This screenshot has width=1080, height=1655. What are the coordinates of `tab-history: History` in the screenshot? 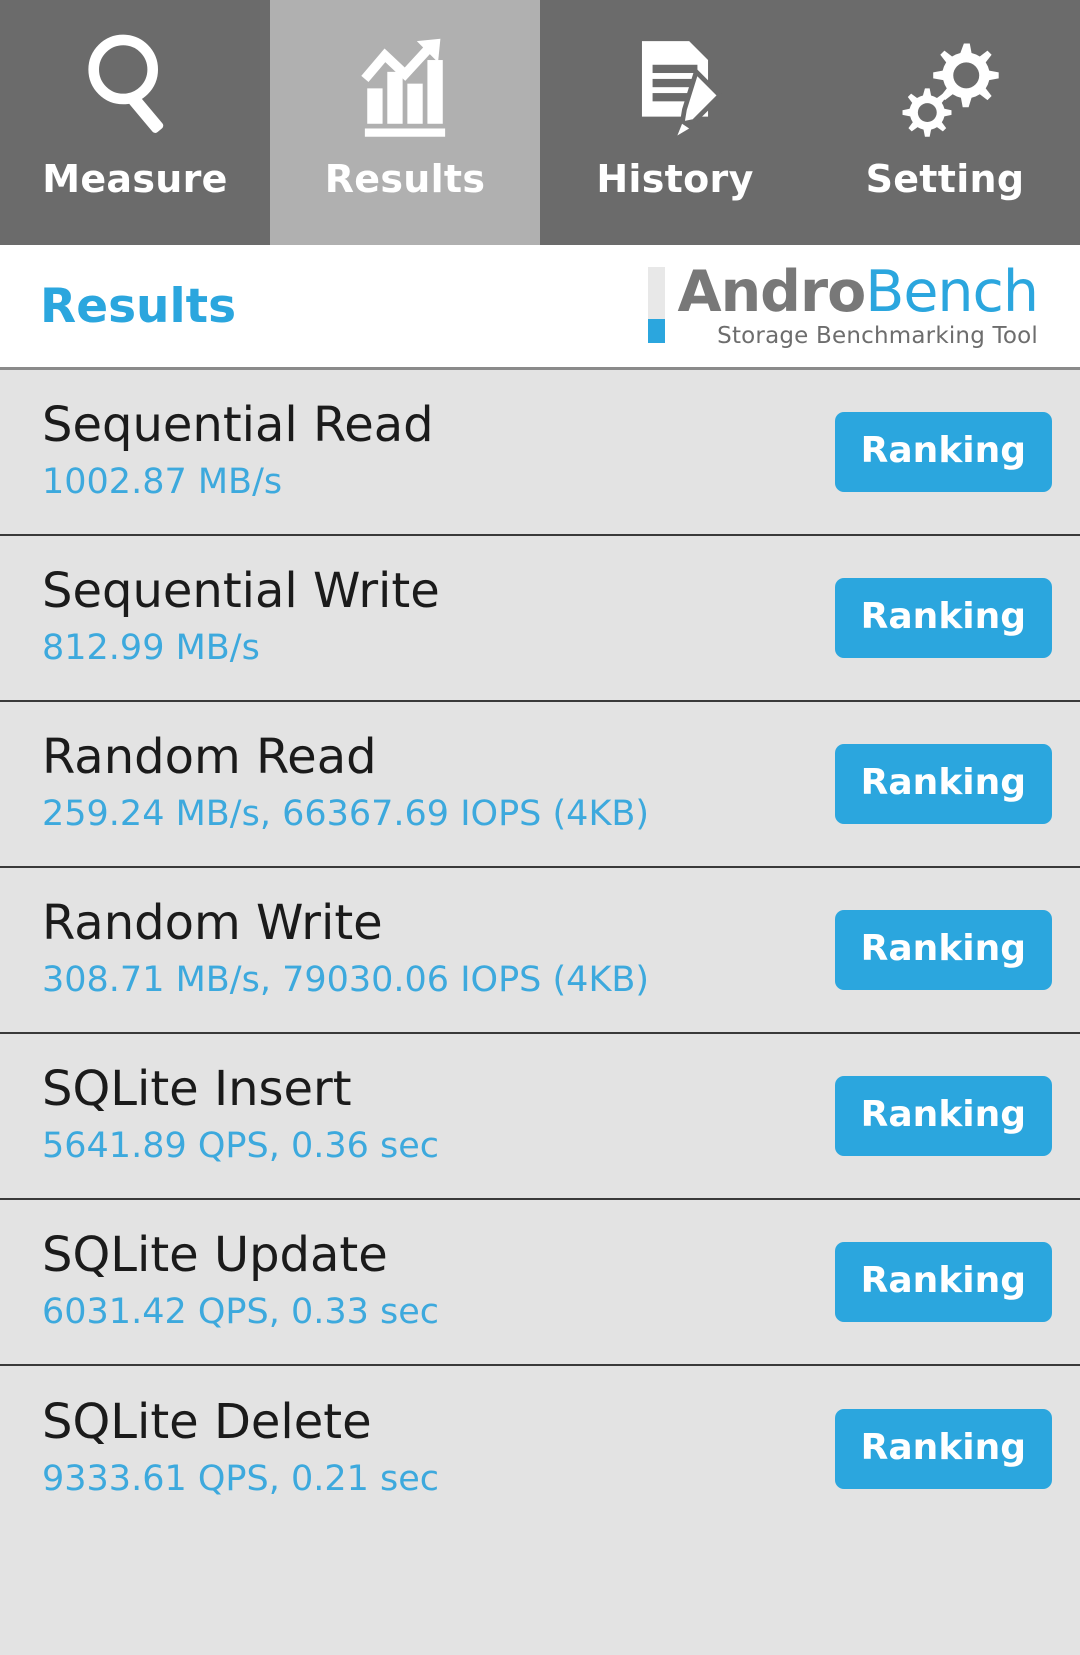 It's located at (675, 122).